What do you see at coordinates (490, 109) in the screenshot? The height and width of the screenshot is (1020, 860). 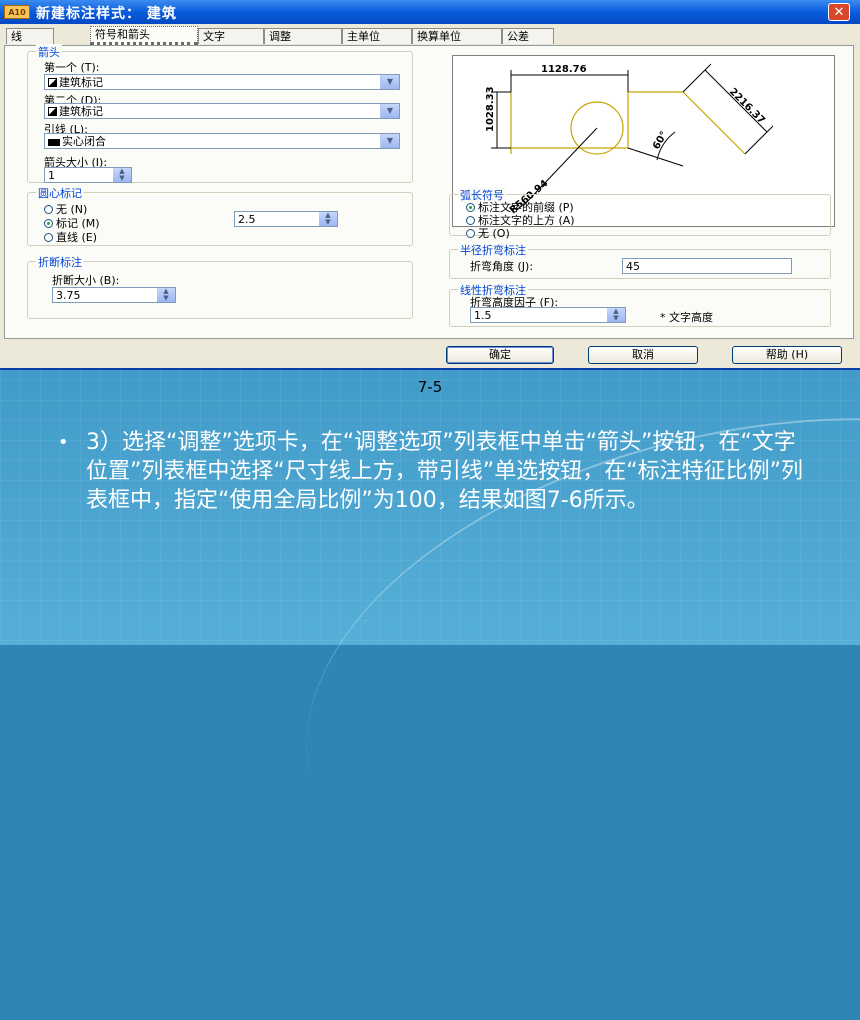 I see `dim-left-text: 1028.33` at bounding box center [490, 109].